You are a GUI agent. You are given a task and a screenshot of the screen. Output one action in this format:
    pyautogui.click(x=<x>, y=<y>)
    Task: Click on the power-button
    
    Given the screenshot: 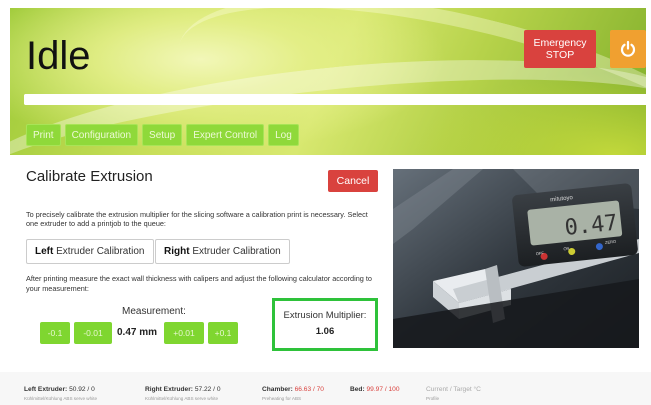 What is the action you would take?
    pyautogui.click(x=628, y=49)
    